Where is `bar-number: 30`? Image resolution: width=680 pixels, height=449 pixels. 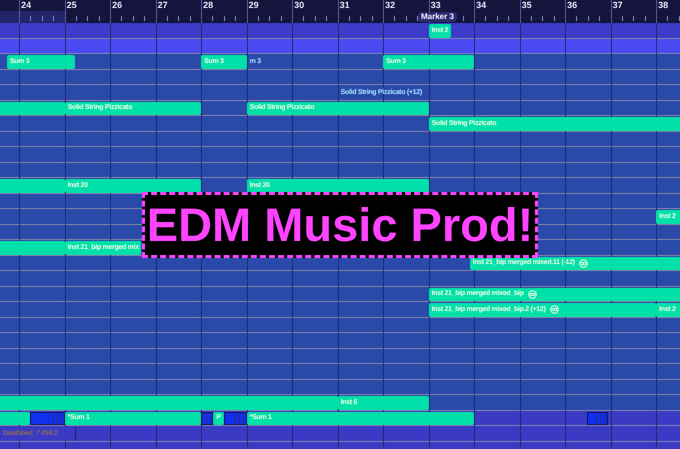
bar-number: 30 is located at coordinates (299, 5).